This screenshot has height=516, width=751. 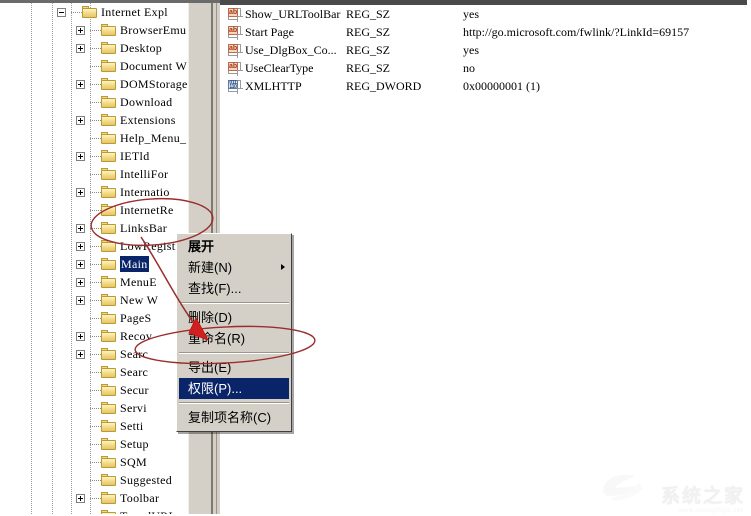 What do you see at coordinates (234, 317) in the screenshot?
I see `menu-item-delete: 删除(D)` at bounding box center [234, 317].